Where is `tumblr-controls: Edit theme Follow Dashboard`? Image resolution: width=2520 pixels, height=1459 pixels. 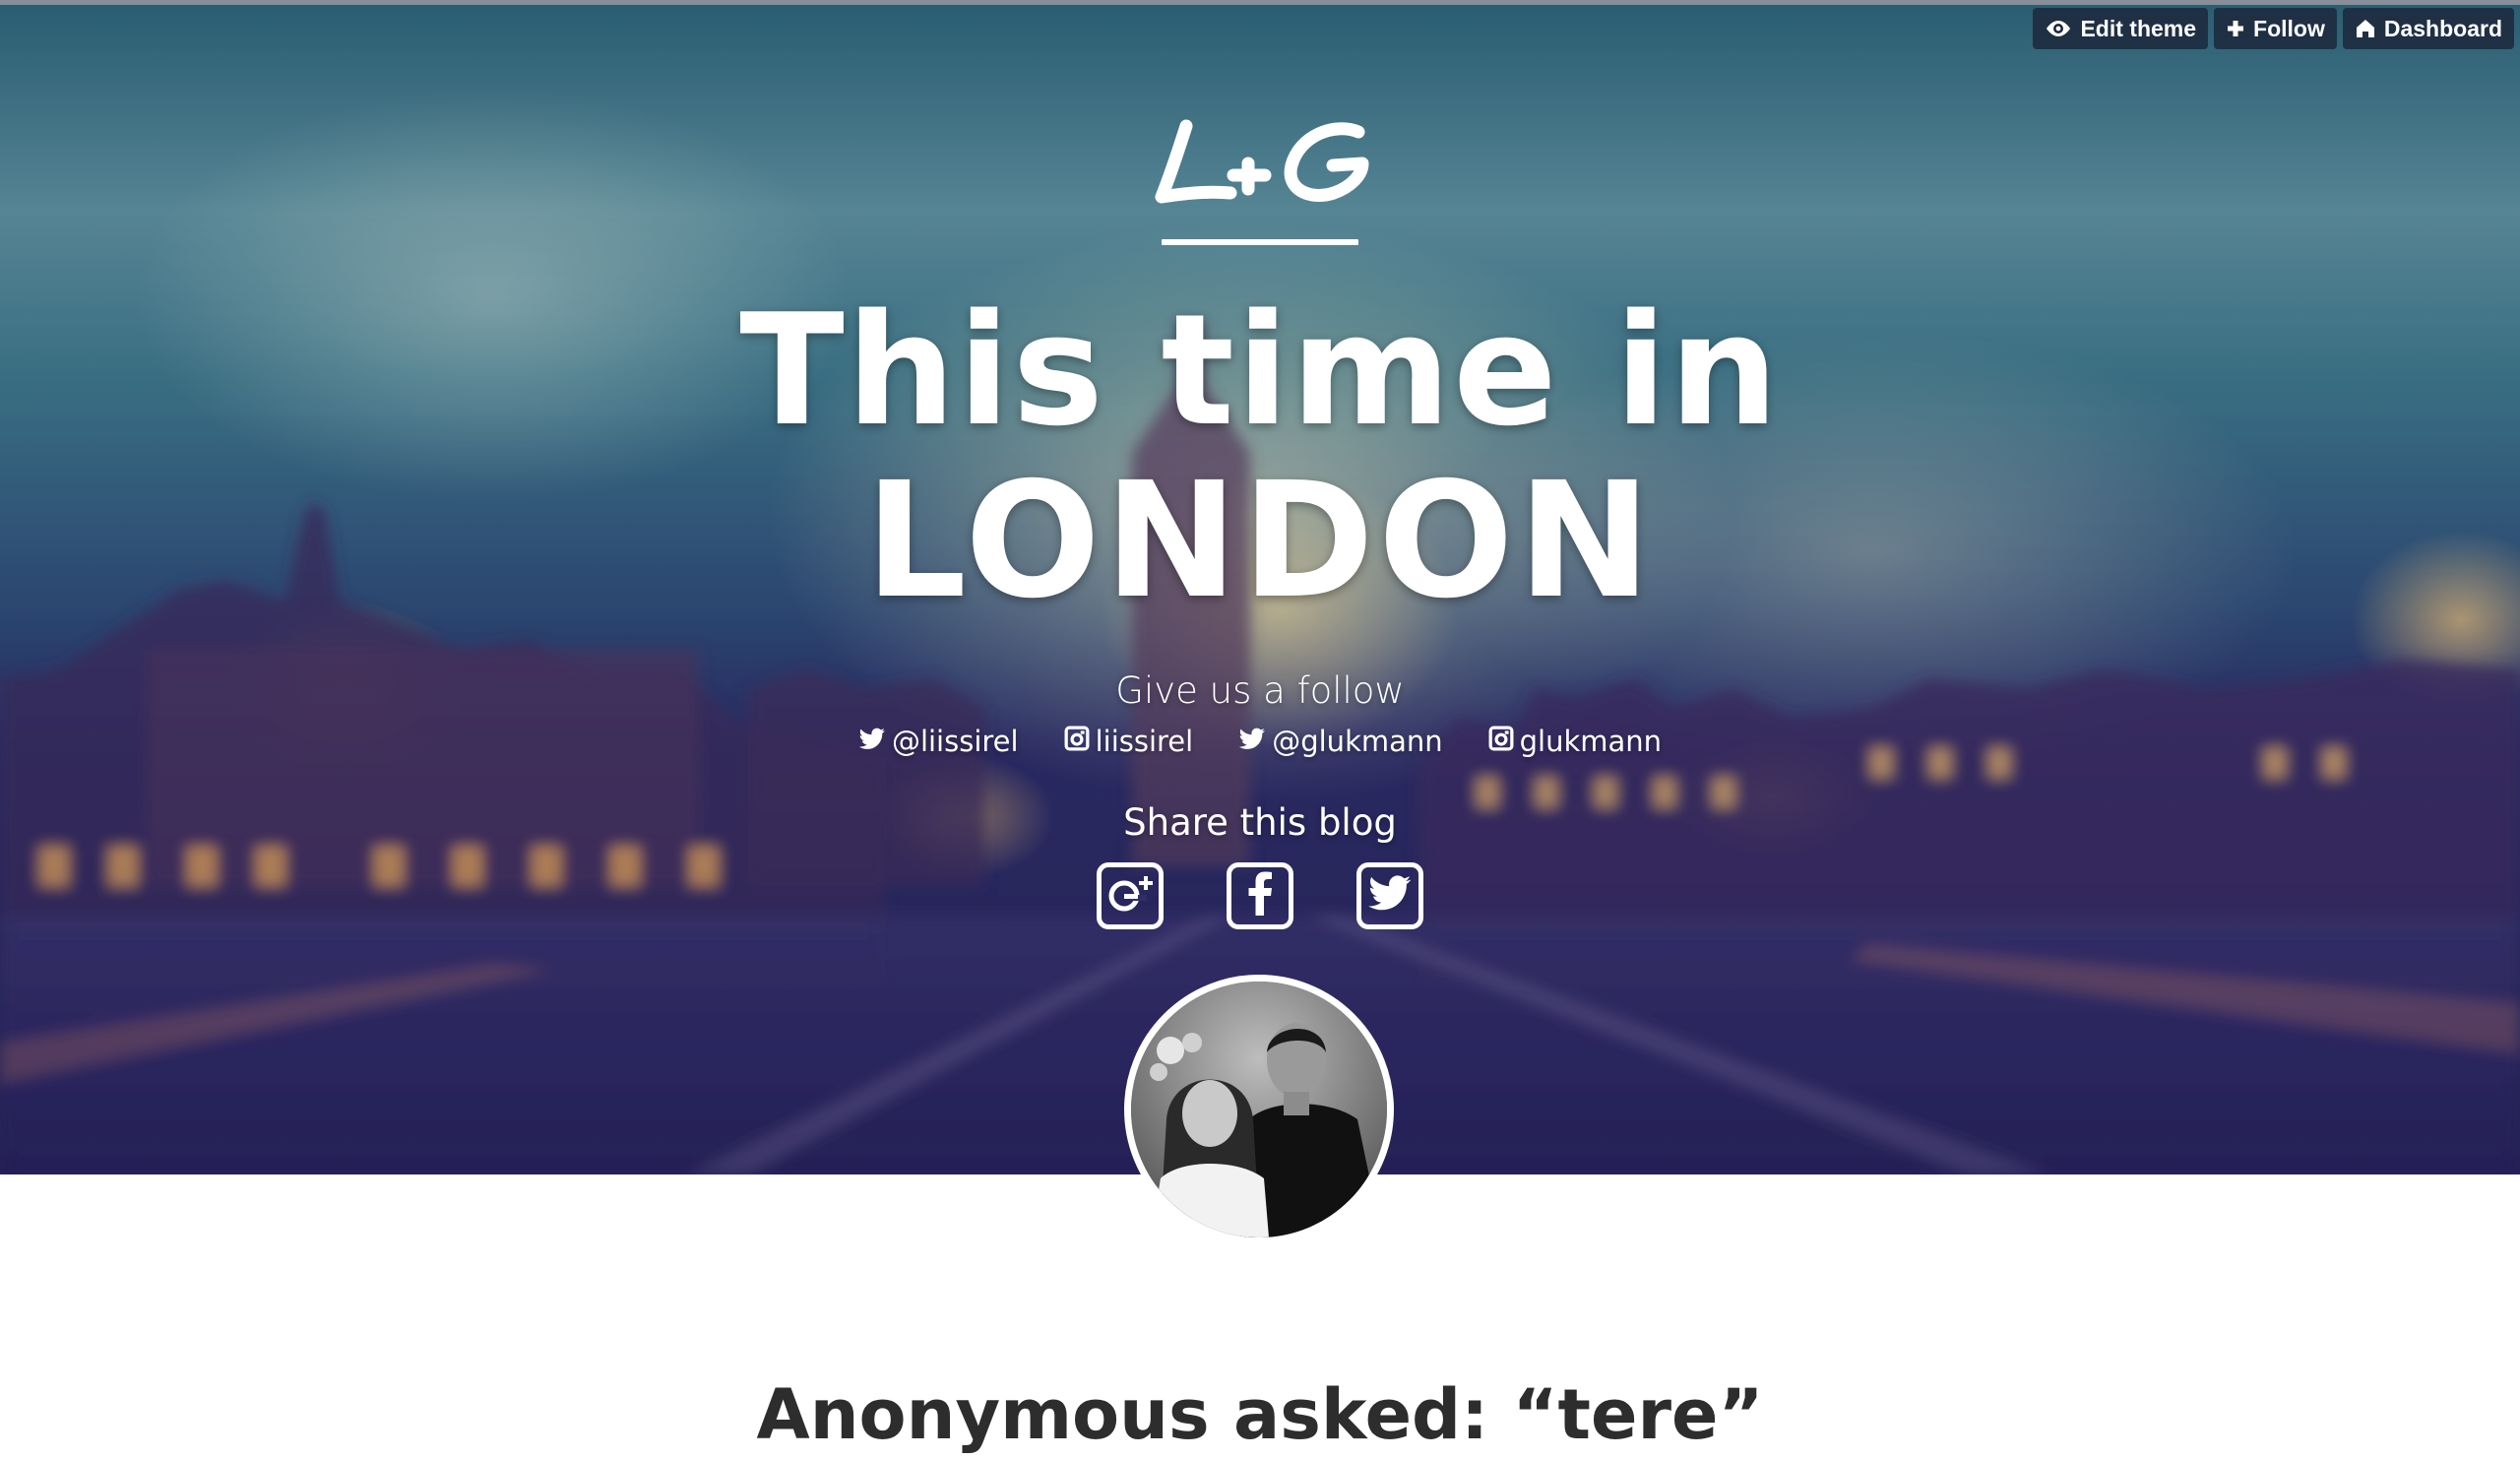 tumblr-controls: Edit theme Follow Dashboard is located at coordinates (2273, 28).